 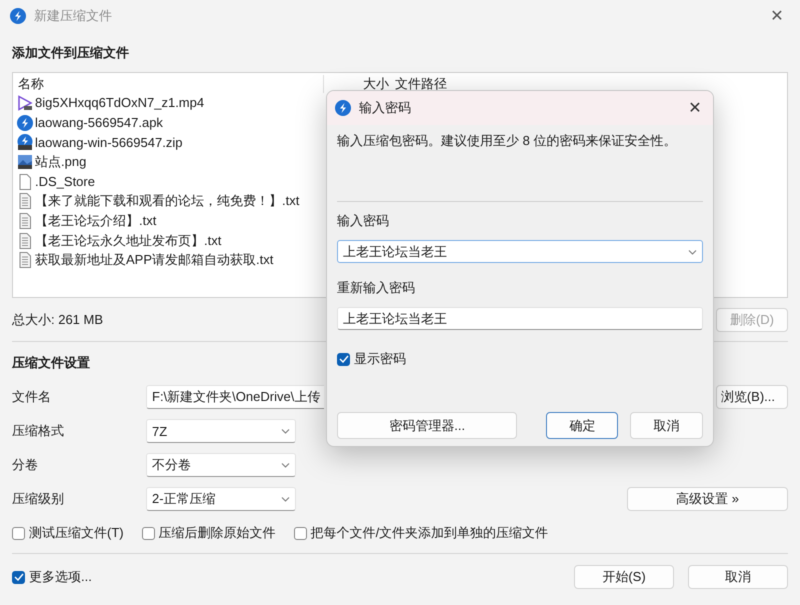 What do you see at coordinates (221, 499) in the screenshot?
I see `level-select: 2-正常压缩` at bounding box center [221, 499].